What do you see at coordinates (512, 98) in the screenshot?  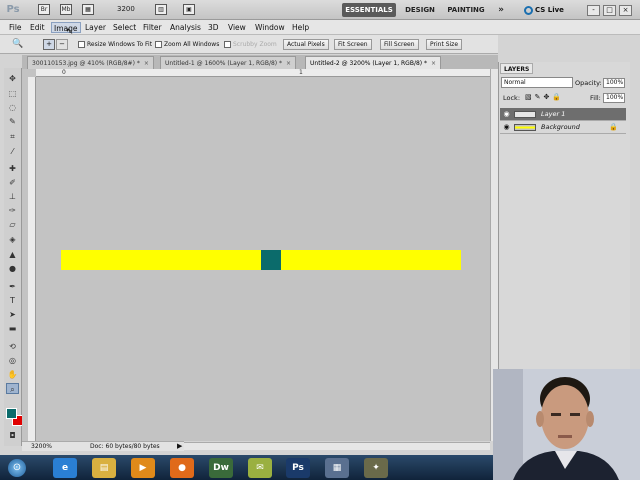 I see `lock-label: Lock:` at bounding box center [512, 98].